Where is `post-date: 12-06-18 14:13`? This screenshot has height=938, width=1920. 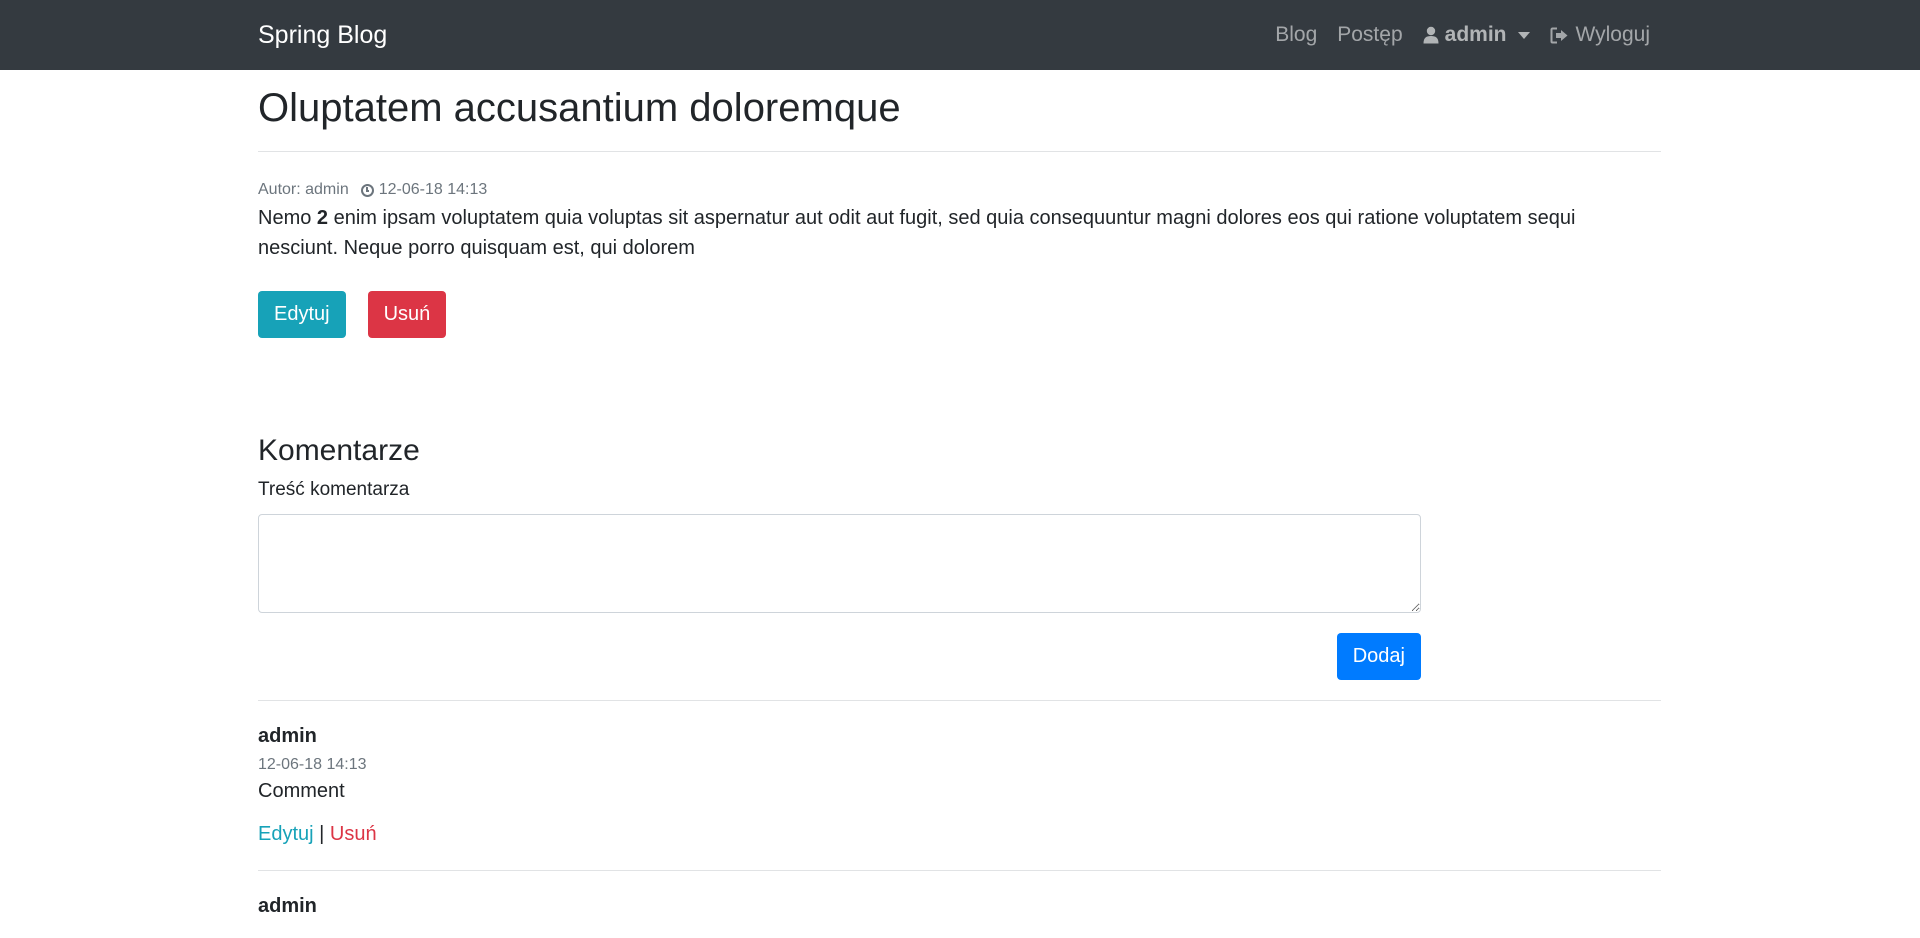 post-date: 12-06-18 14:13 is located at coordinates (433, 189).